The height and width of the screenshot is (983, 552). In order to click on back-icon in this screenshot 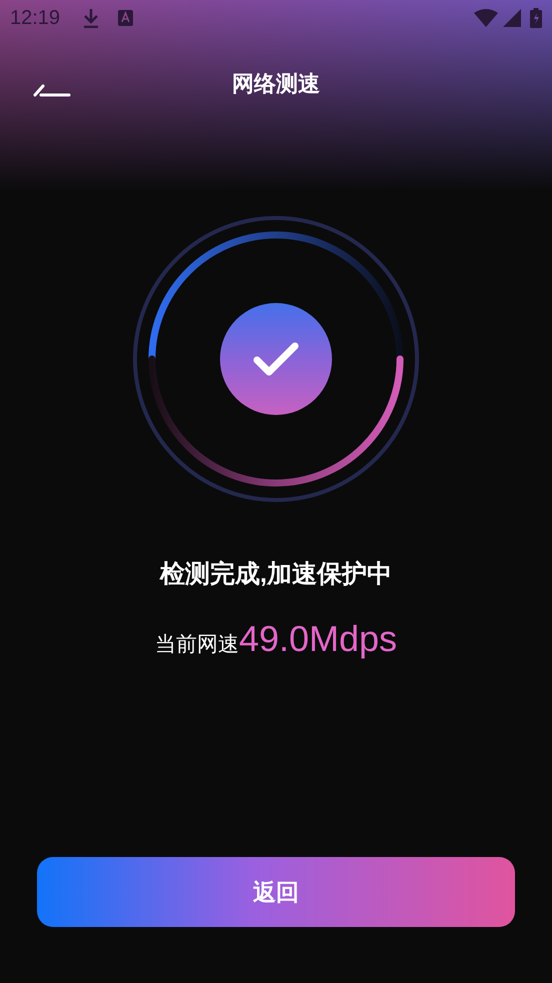, I will do `click(52, 90)`.